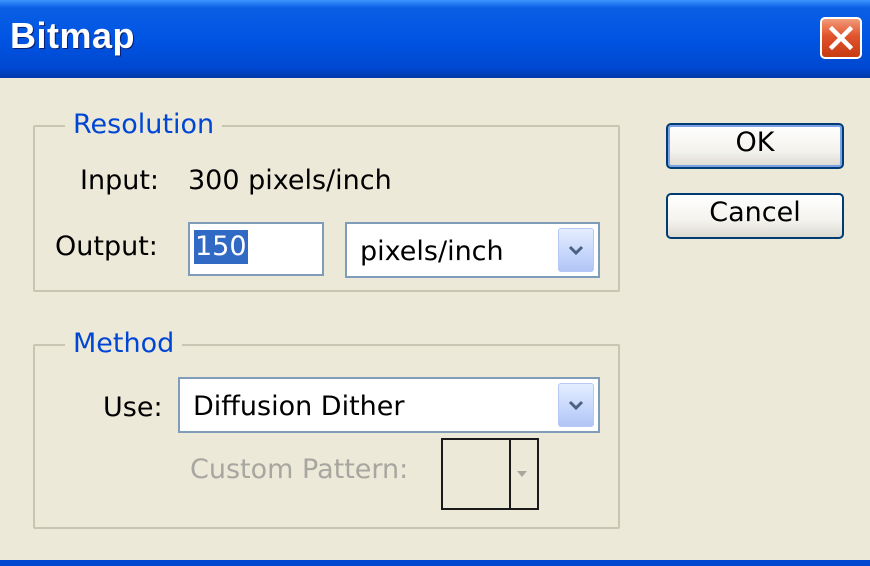  What do you see at coordinates (106, 246) in the screenshot?
I see `output-label: Output:` at bounding box center [106, 246].